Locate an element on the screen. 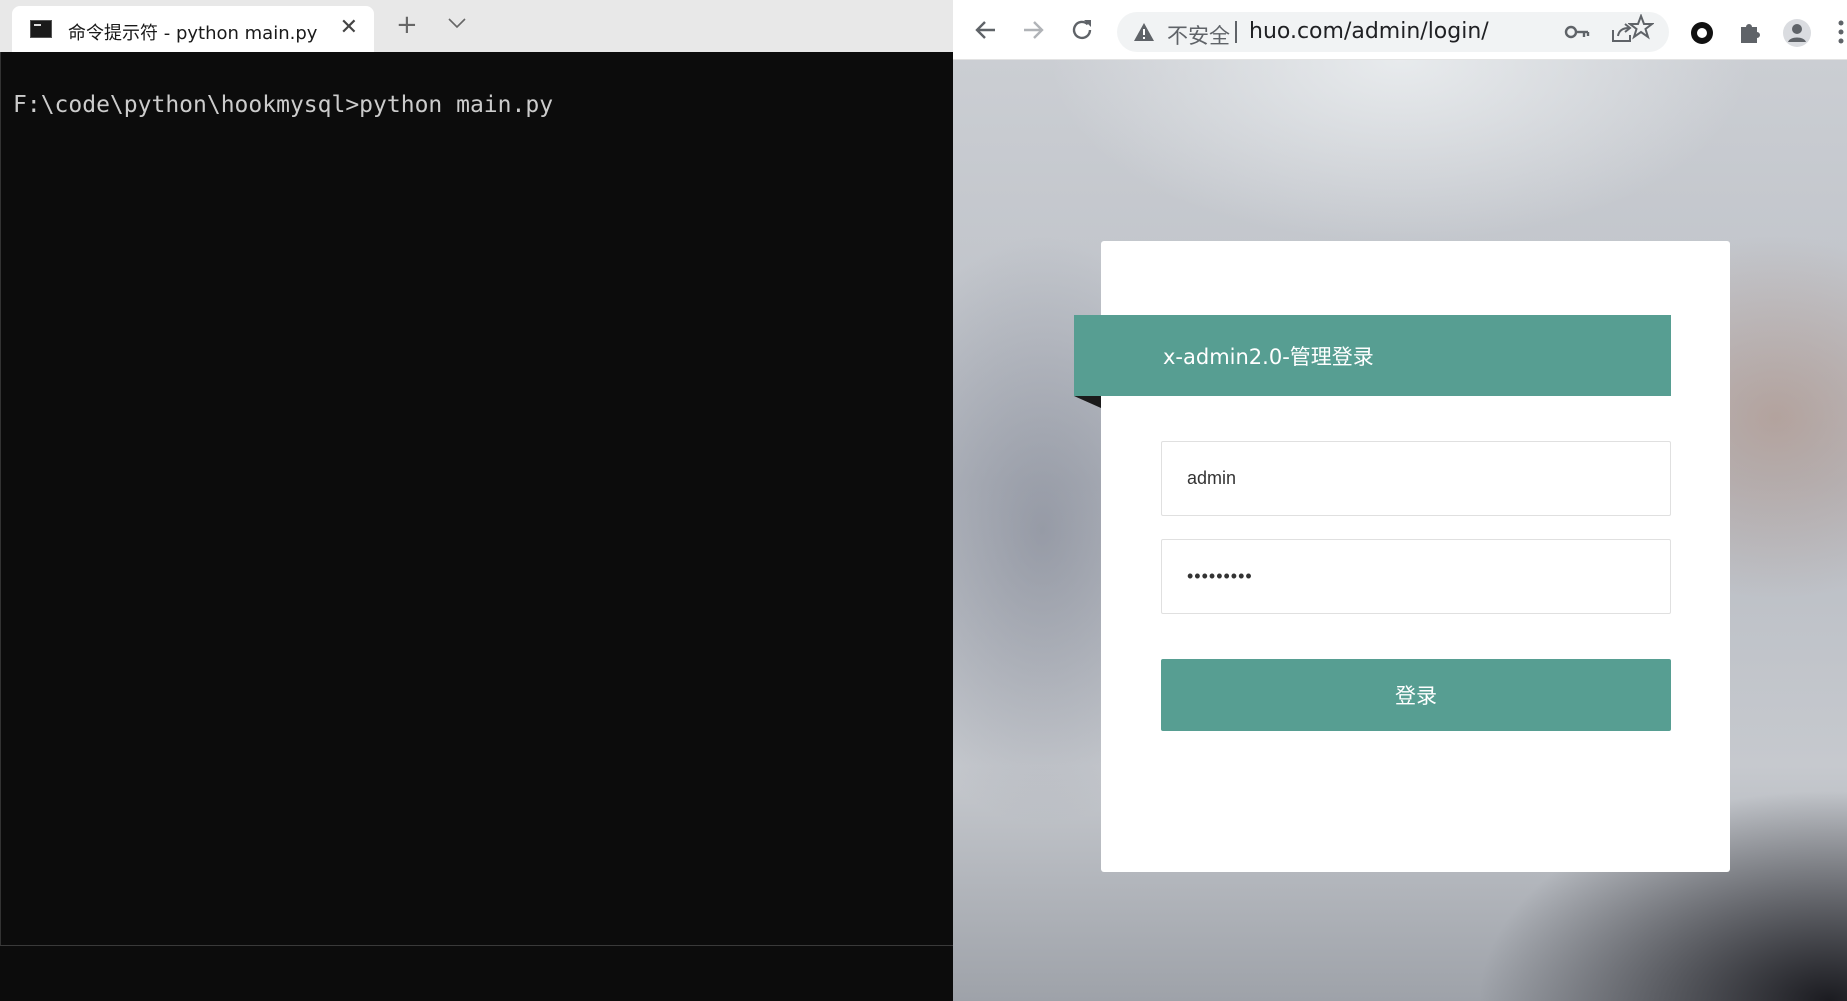 Image resolution: width=1847 pixels, height=1001 pixels. terminal-bottom-divider is located at coordinates (476, 945).